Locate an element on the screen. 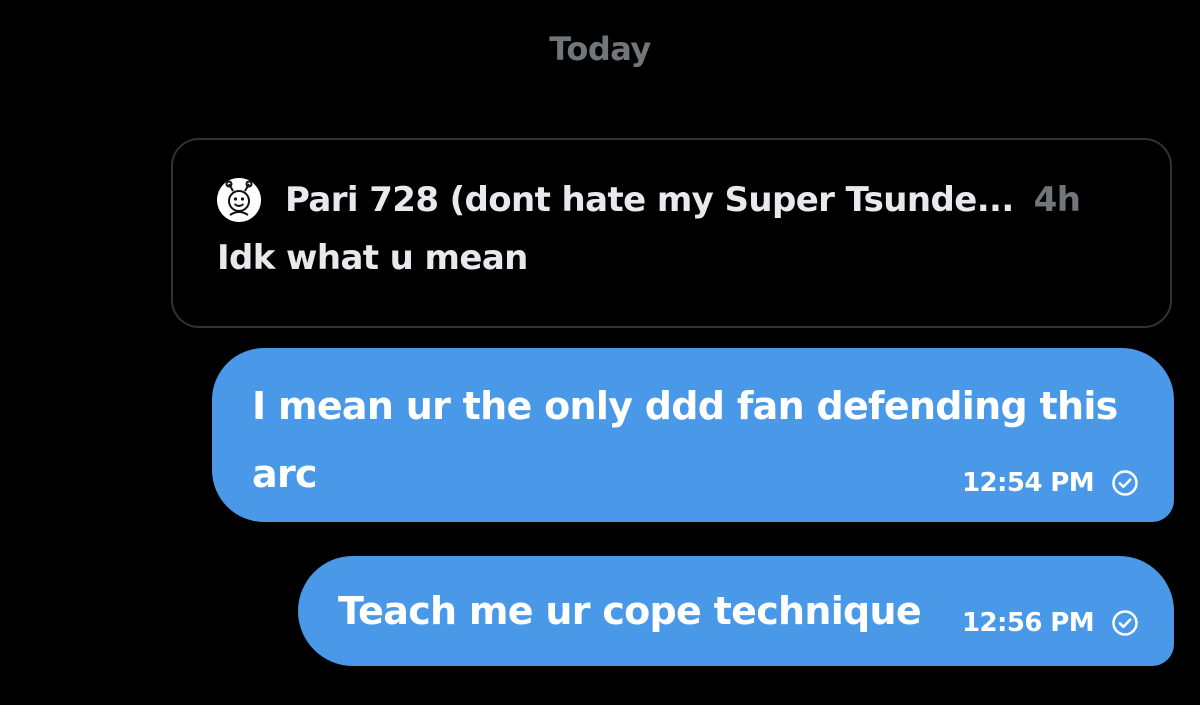 The height and width of the screenshot is (705, 1200). message-text: Teach me ur cope technique is located at coordinates (630, 611).